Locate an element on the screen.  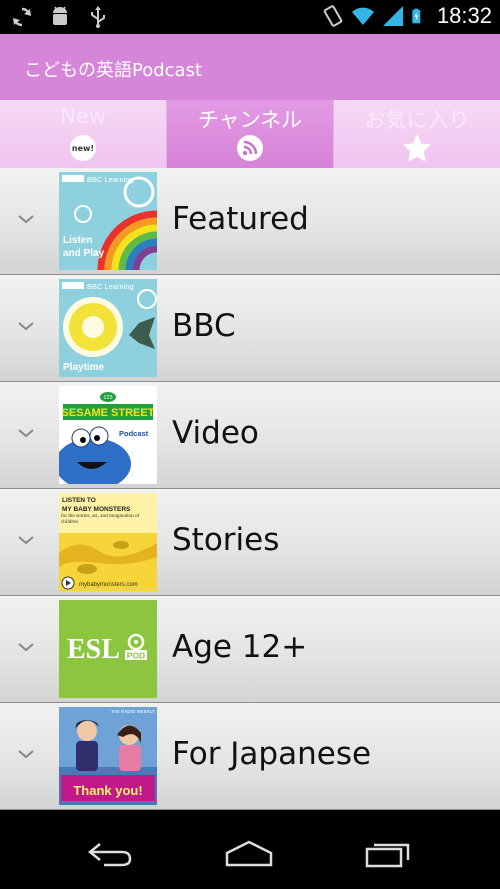
svg-text: SESAME STREET is located at coordinates (108, 413).